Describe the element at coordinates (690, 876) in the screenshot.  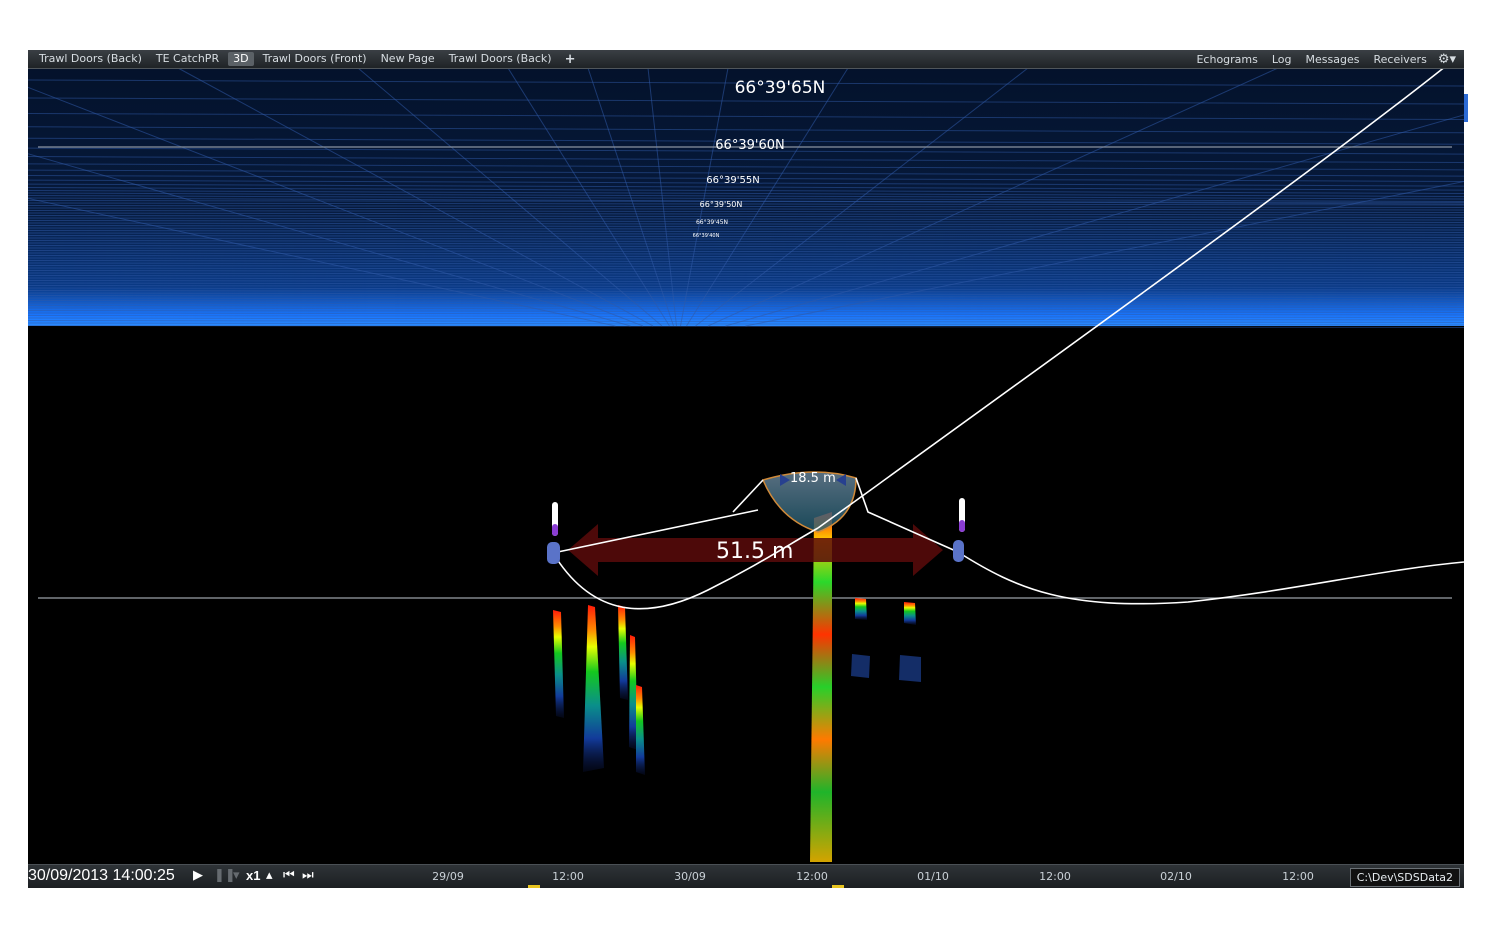
I see `timeline-tick: 30/09` at that location.